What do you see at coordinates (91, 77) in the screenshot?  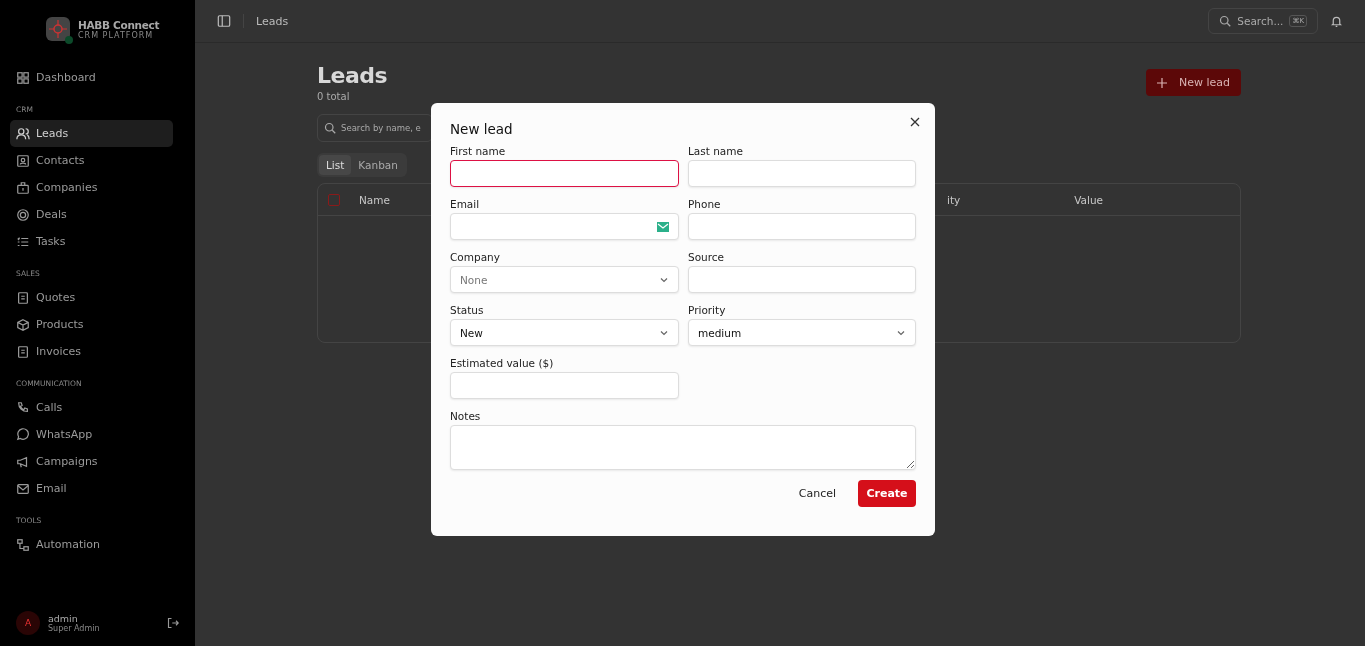 I see `sidebar-item: Dashboard` at bounding box center [91, 77].